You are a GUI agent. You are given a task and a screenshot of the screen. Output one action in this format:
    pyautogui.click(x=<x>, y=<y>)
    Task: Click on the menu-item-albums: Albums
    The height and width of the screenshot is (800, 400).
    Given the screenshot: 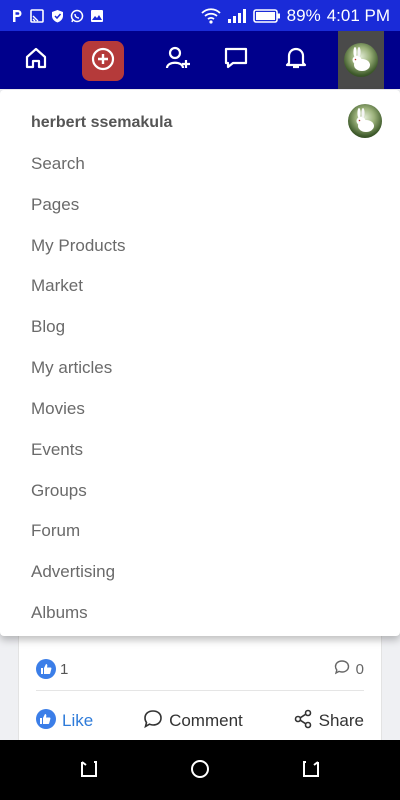 What is the action you would take?
    pyautogui.click(x=181, y=613)
    